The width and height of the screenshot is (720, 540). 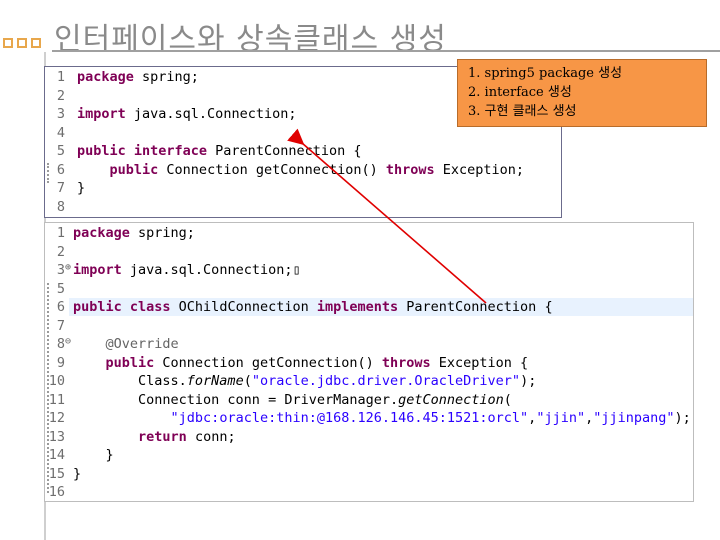 What do you see at coordinates (219, 151) in the screenshot?
I see `code-text: public interface ParentConnection {` at bounding box center [219, 151].